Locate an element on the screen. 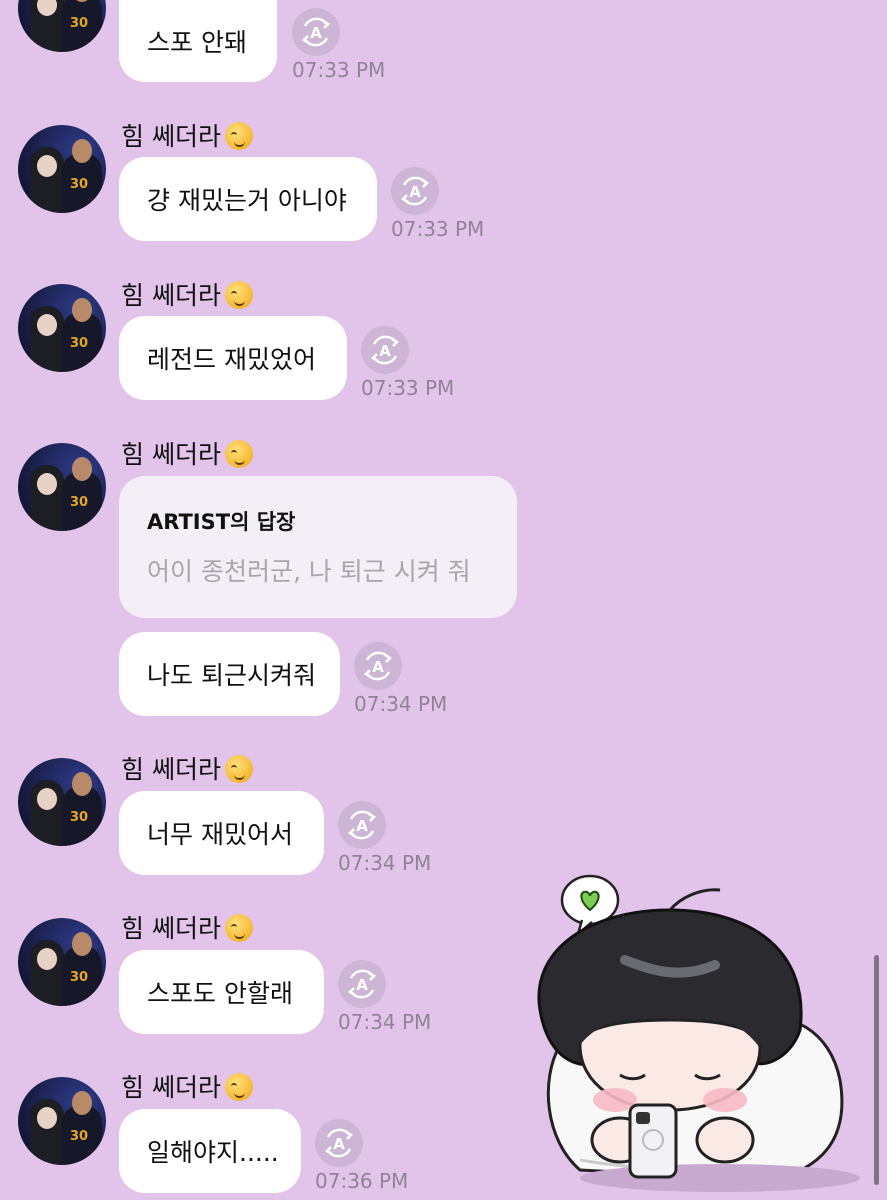 This screenshot has height=1200, width=887. message-text: 스포도 안할래 is located at coordinates (220, 993).